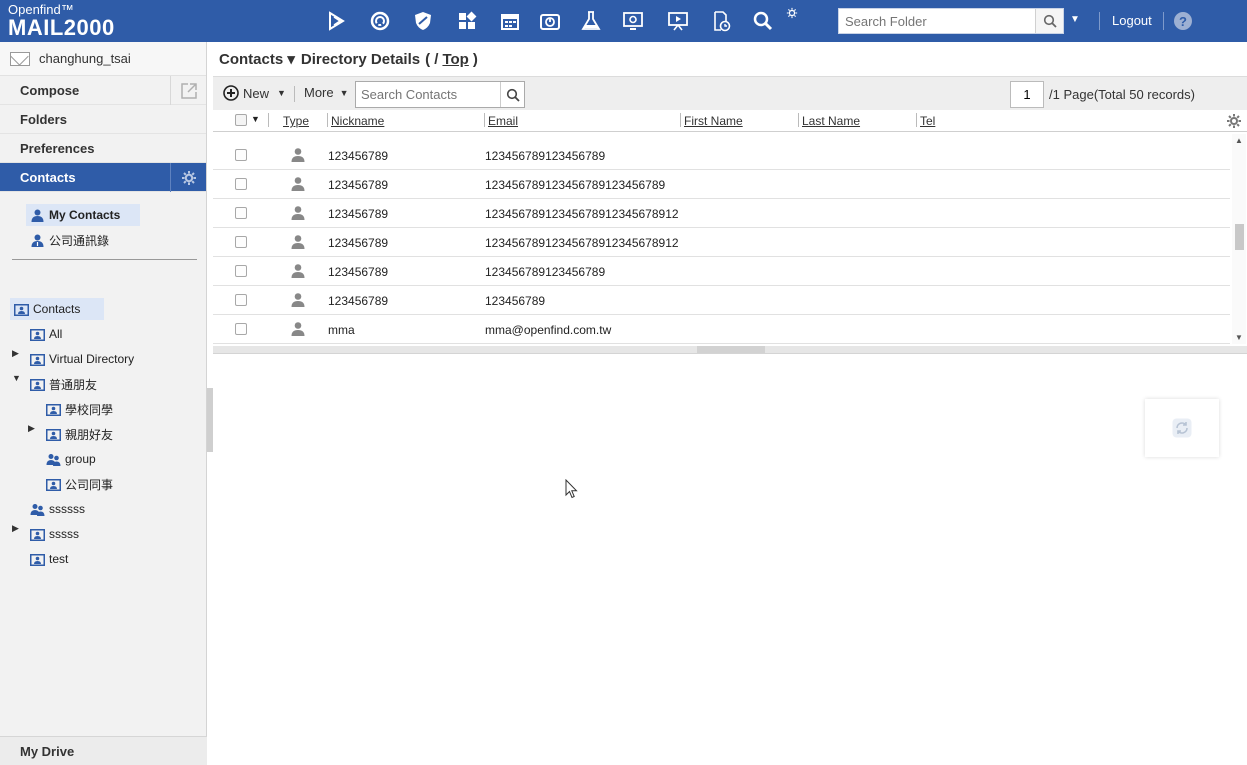 This screenshot has height=765, width=1247. Describe the element at coordinates (83, 215) in the screenshot. I see `address-book-my-contacts: My Contacts` at that location.